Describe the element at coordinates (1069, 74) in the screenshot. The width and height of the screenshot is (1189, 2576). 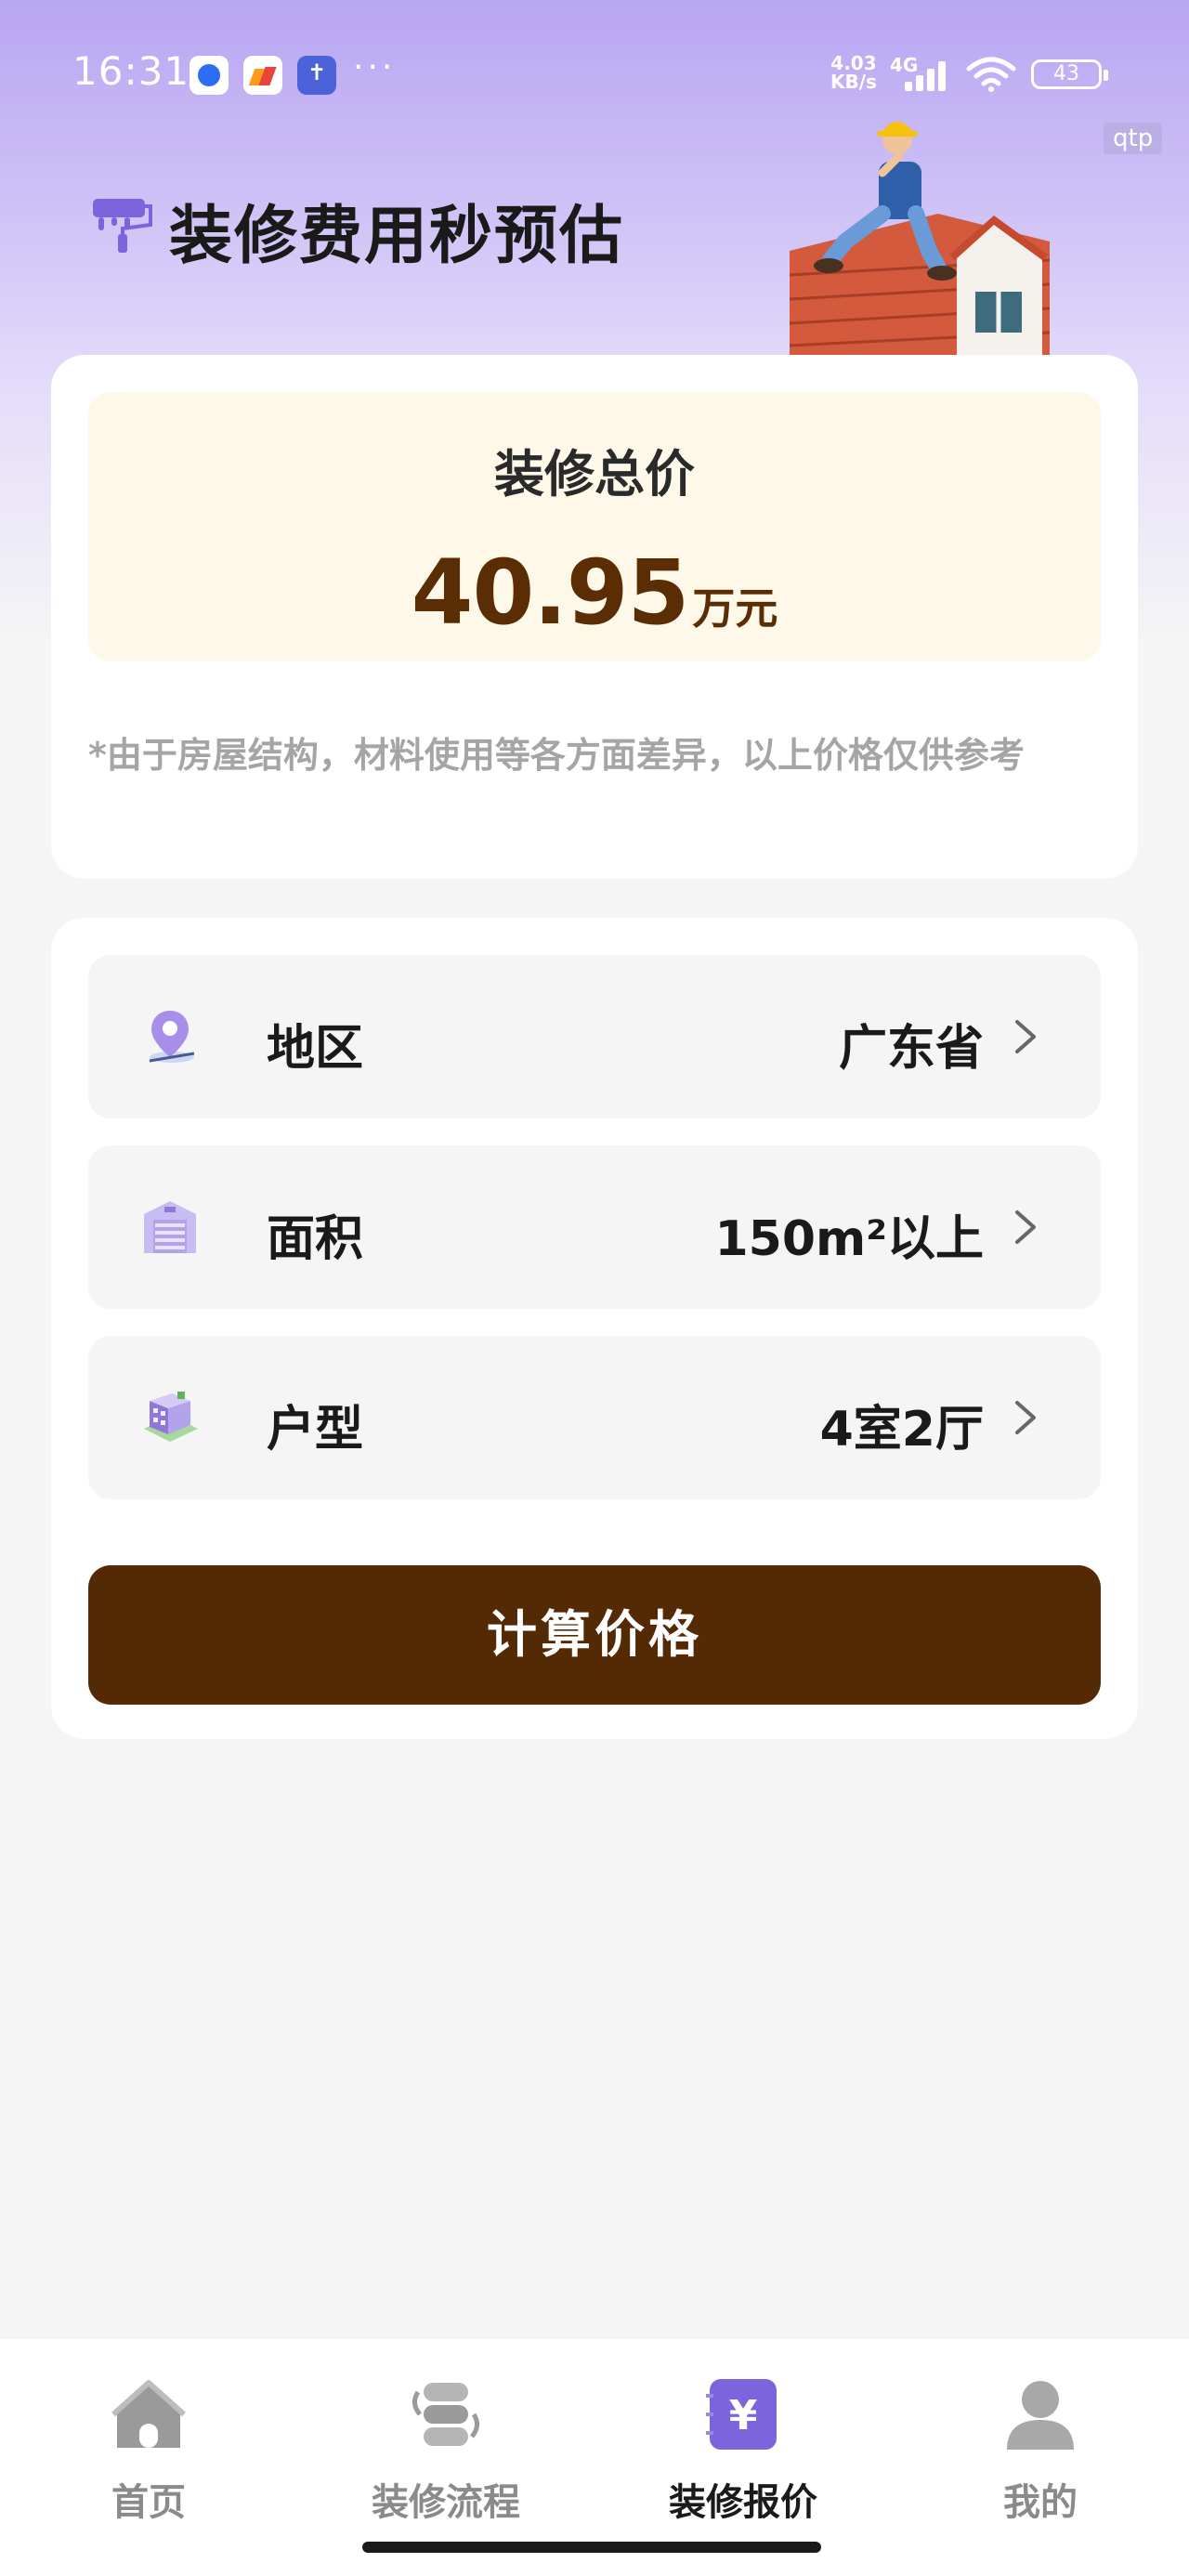
I see `battery-icon: 43` at that location.